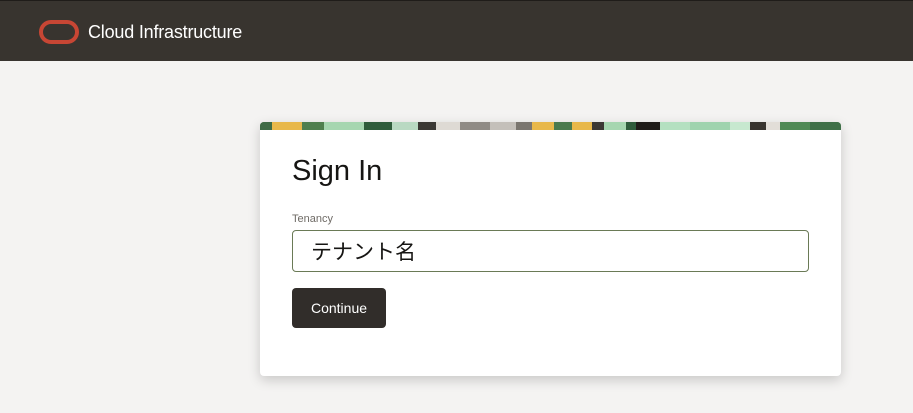 The height and width of the screenshot is (413, 913). Describe the element at coordinates (165, 32) in the screenshot. I see `brand-name: Cloud Infrastructure` at that location.